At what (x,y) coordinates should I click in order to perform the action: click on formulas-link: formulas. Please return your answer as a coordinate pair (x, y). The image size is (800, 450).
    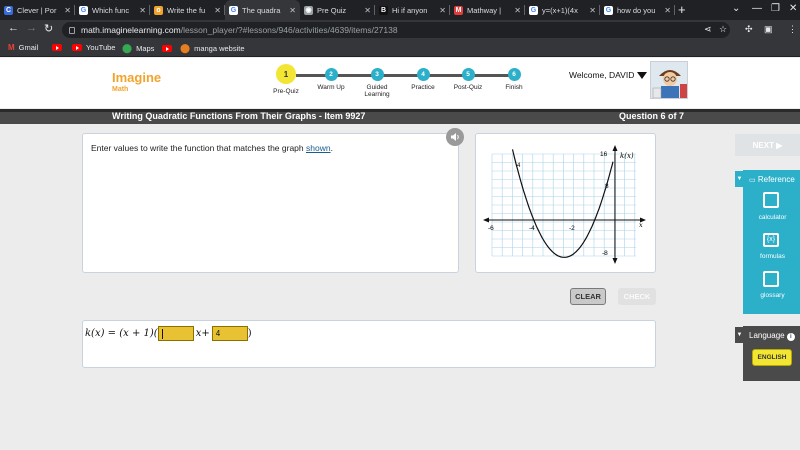
    Looking at the image, I should click on (772, 256).